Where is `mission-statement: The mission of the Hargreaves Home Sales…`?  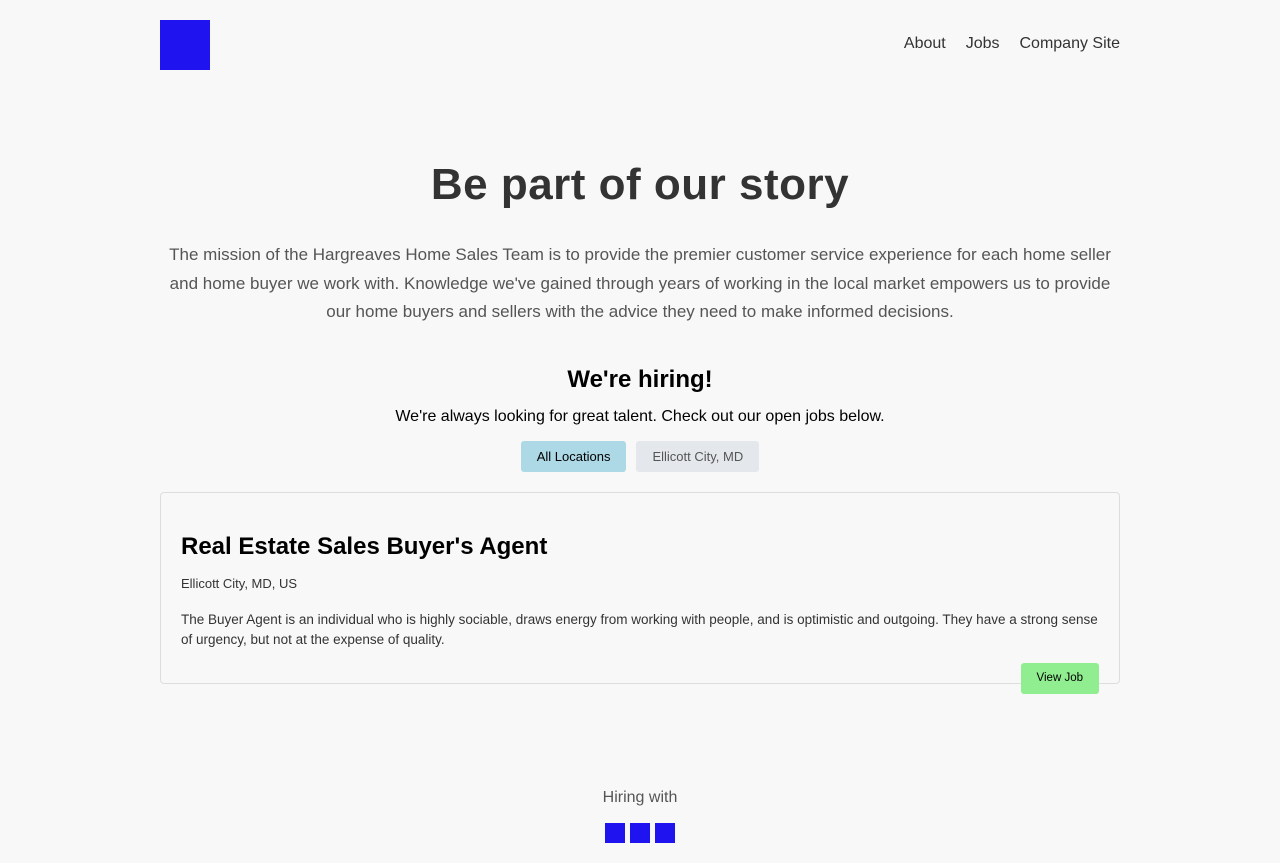
mission-statement: The mission of the Hargreaves Home Sales… is located at coordinates (640, 283).